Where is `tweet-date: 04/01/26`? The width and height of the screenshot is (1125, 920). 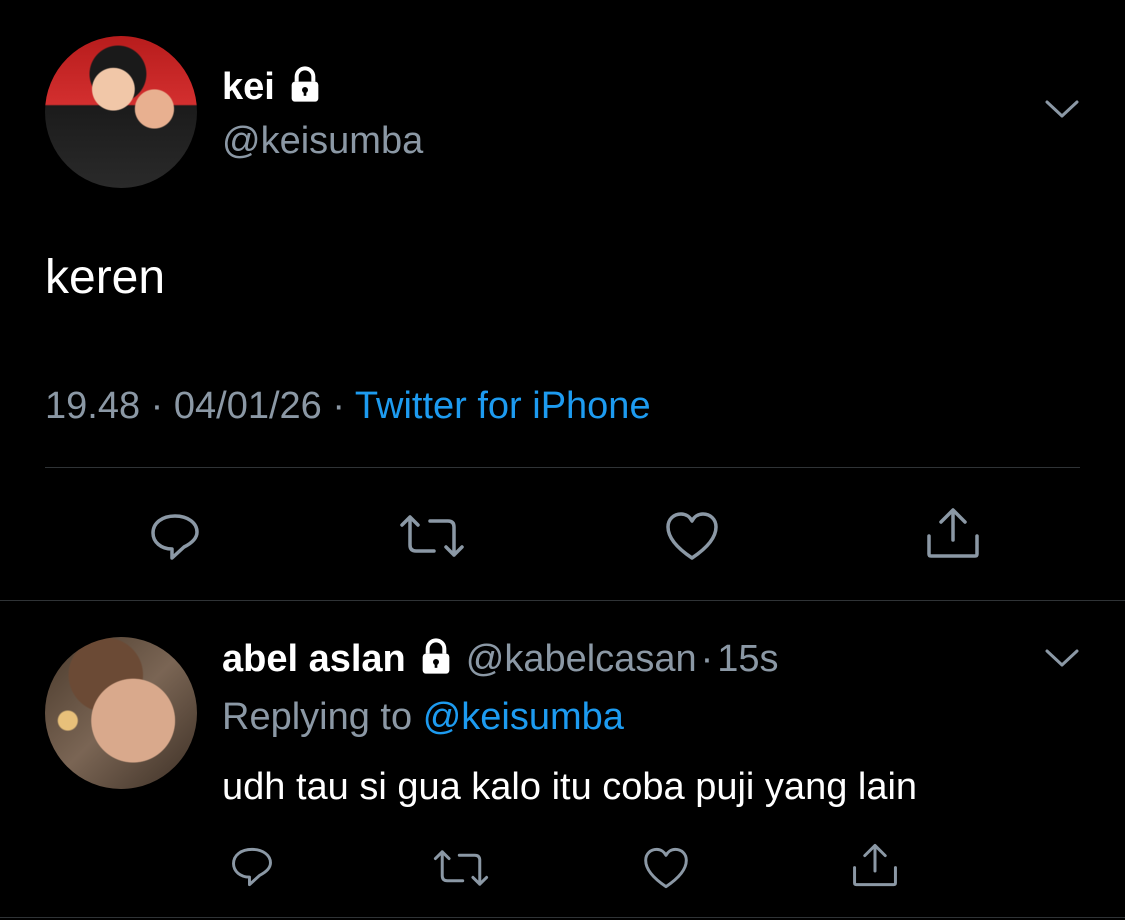 tweet-date: 04/01/26 is located at coordinates (247, 406).